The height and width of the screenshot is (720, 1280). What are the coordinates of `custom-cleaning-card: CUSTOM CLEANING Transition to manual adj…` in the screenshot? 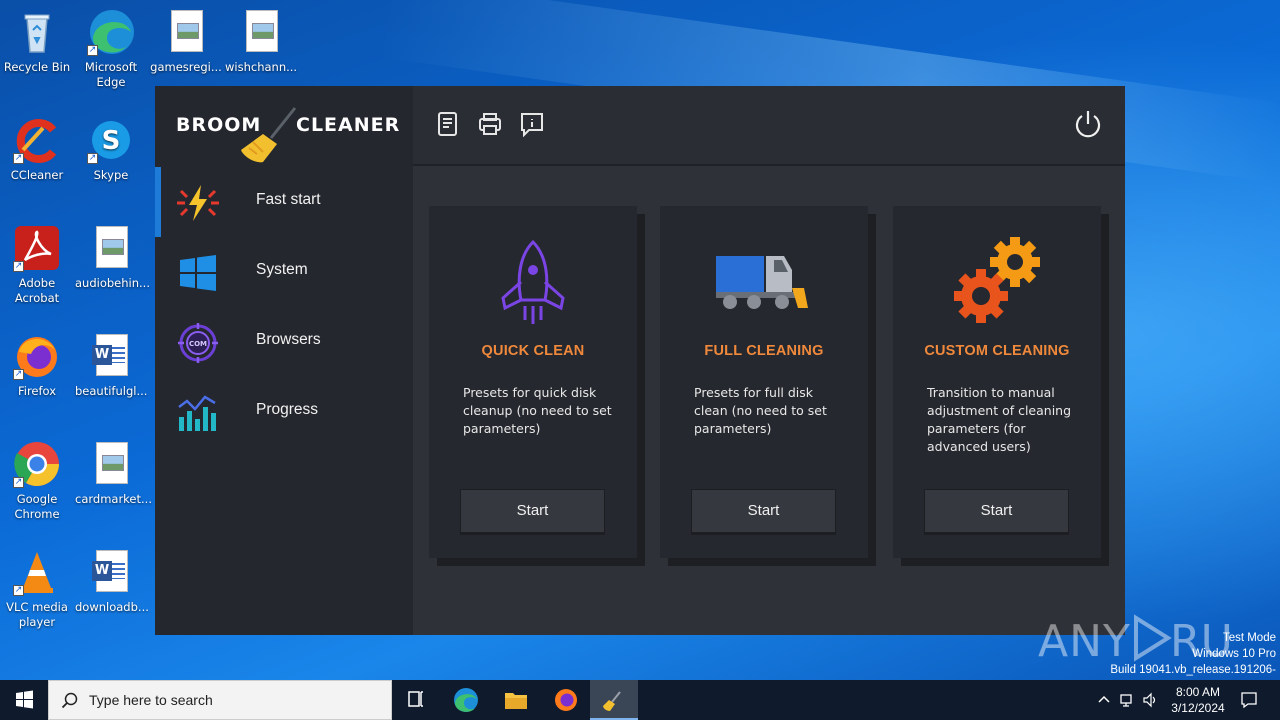 It's located at (997, 382).